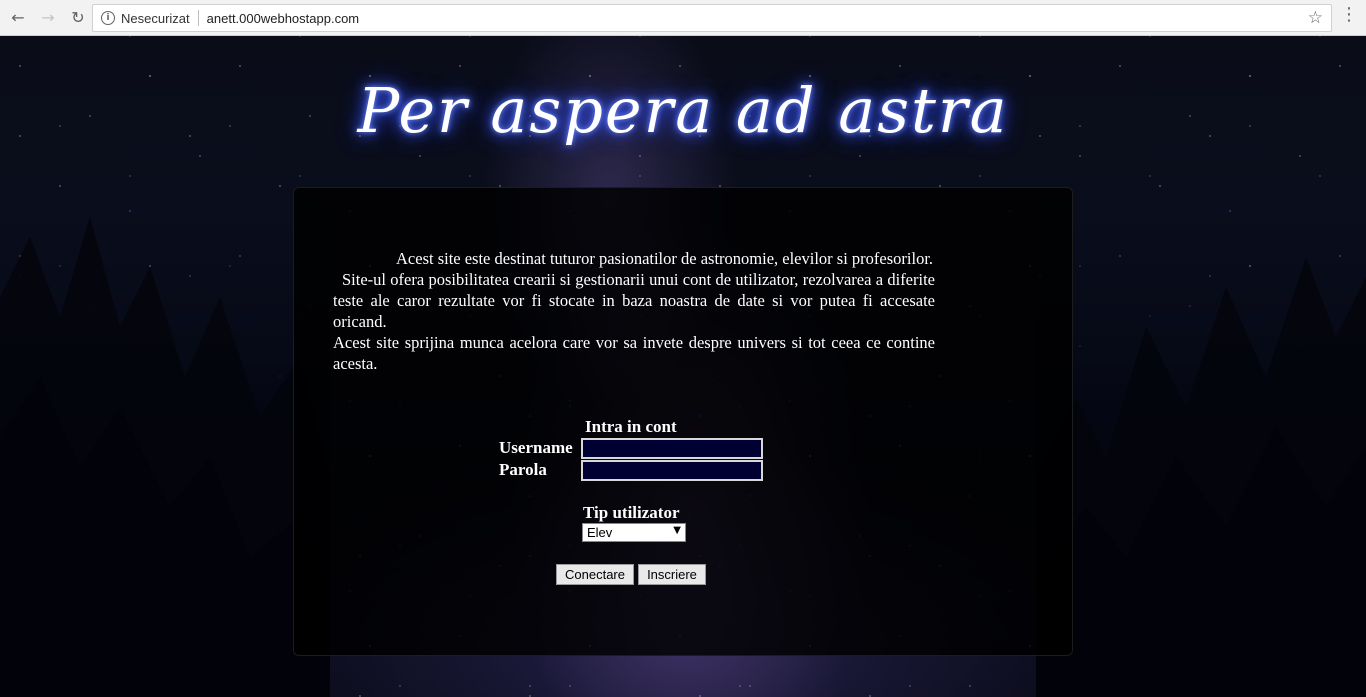 The width and height of the screenshot is (1366, 697). What do you see at coordinates (283, 18) in the screenshot?
I see `url-text: anett.000webhostapp.com` at bounding box center [283, 18].